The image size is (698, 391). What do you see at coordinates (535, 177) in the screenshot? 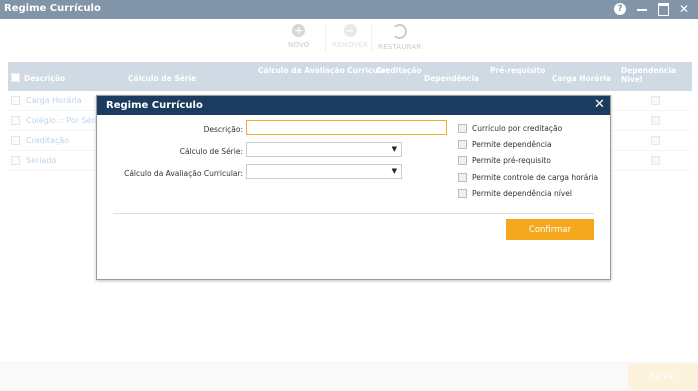
I see `option-label: Permite controle de carga horária` at bounding box center [535, 177].